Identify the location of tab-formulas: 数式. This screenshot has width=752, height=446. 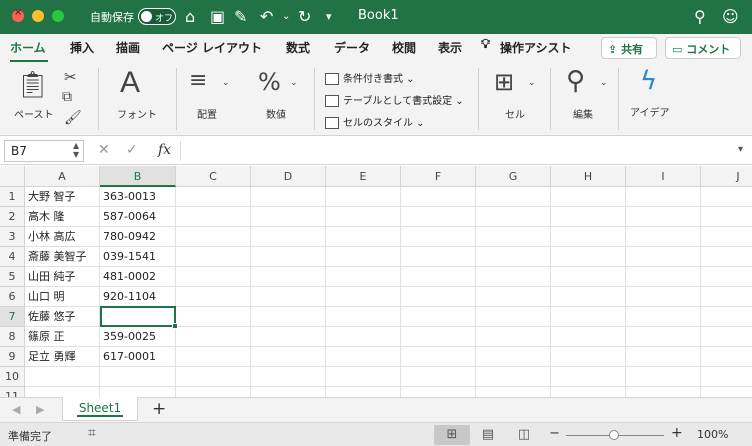
(298, 47).